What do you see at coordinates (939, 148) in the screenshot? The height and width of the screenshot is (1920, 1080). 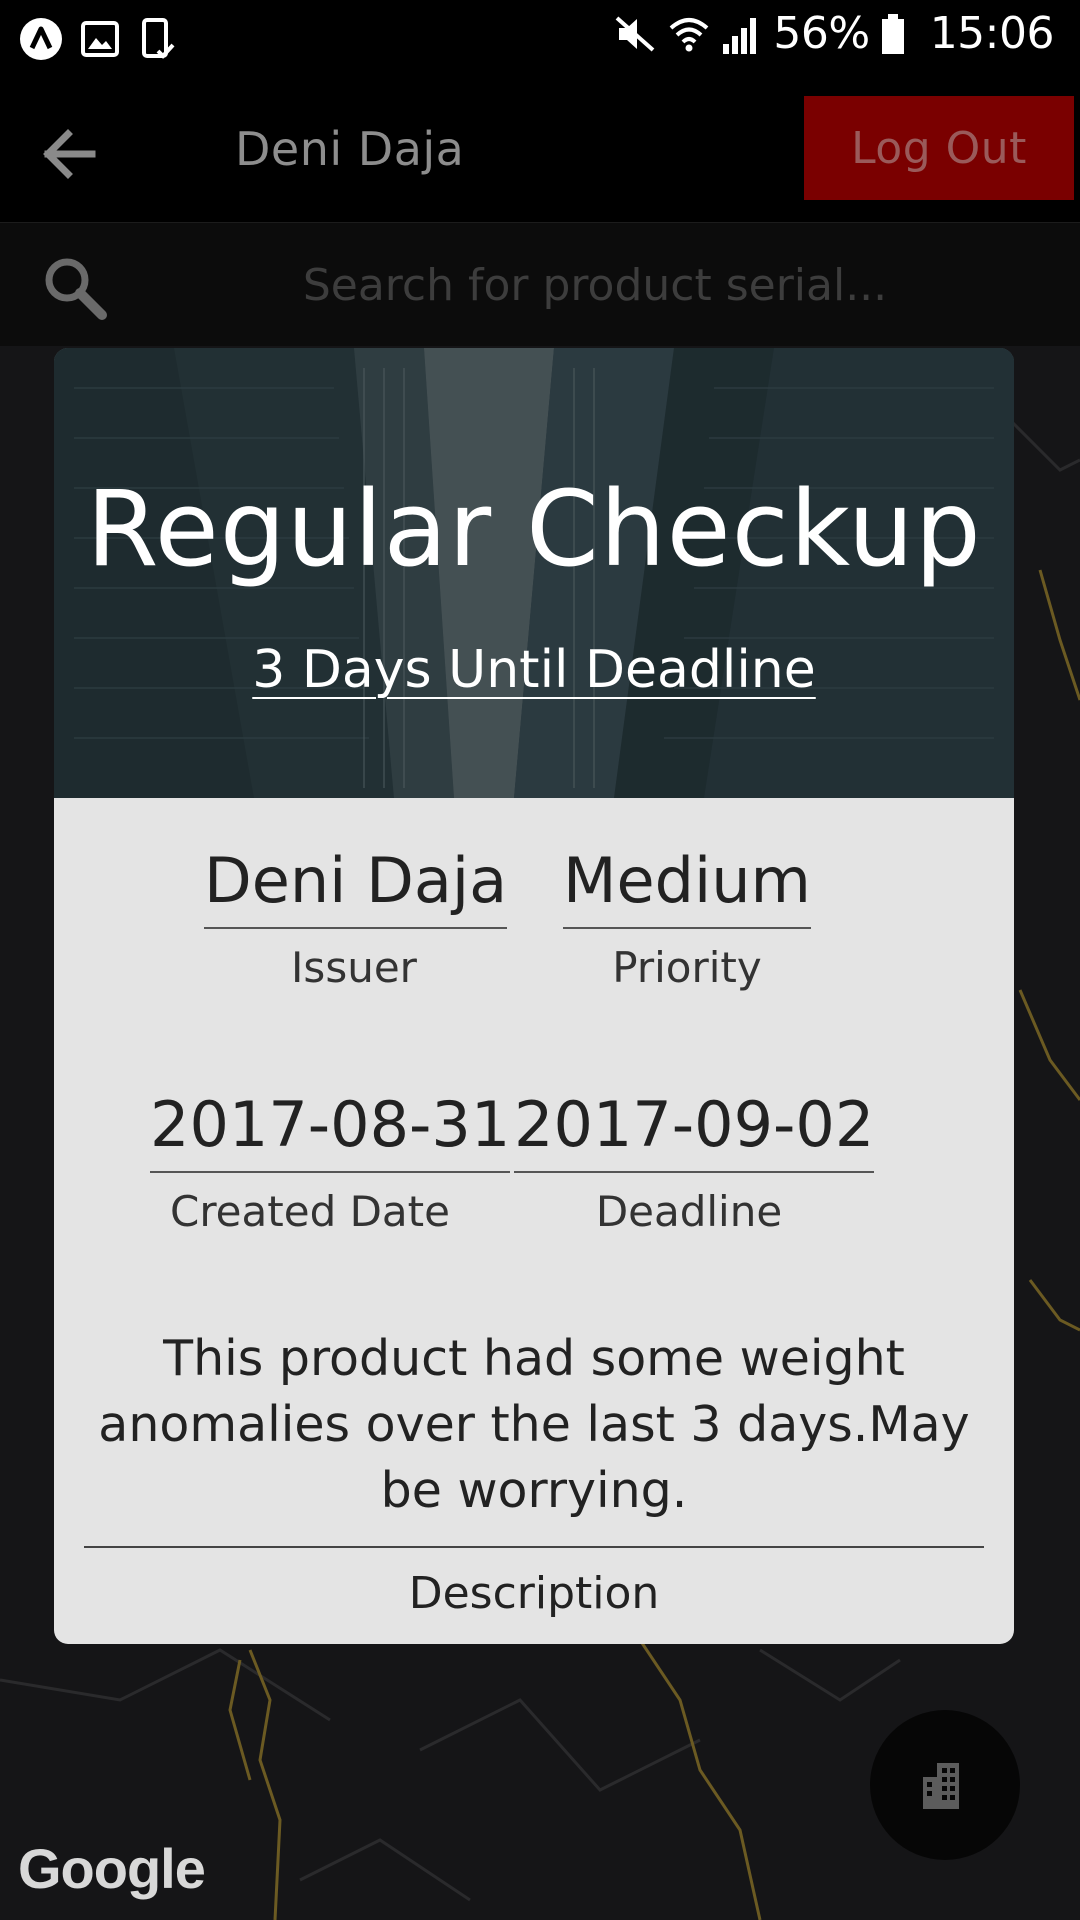 I see `logout-button: Log Out` at bounding box center [939, 148].